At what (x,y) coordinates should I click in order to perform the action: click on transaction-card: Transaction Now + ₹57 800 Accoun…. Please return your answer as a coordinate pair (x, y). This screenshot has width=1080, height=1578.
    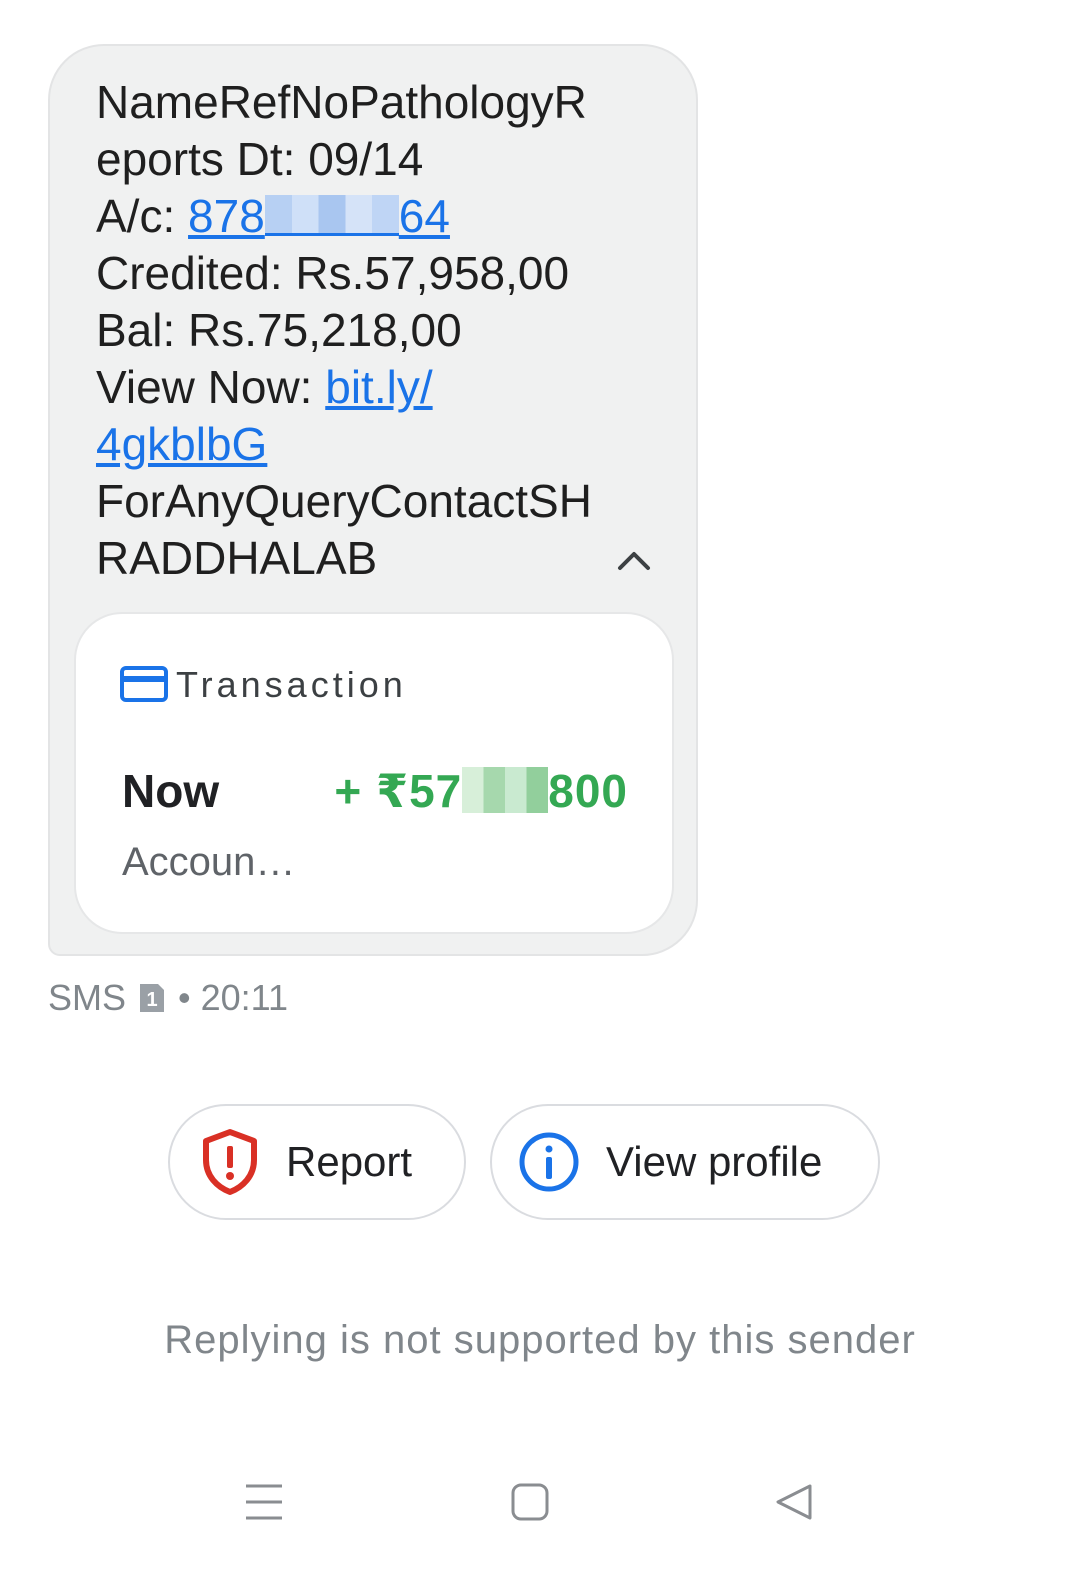
    Looking at the image, I should click on (374, 773).